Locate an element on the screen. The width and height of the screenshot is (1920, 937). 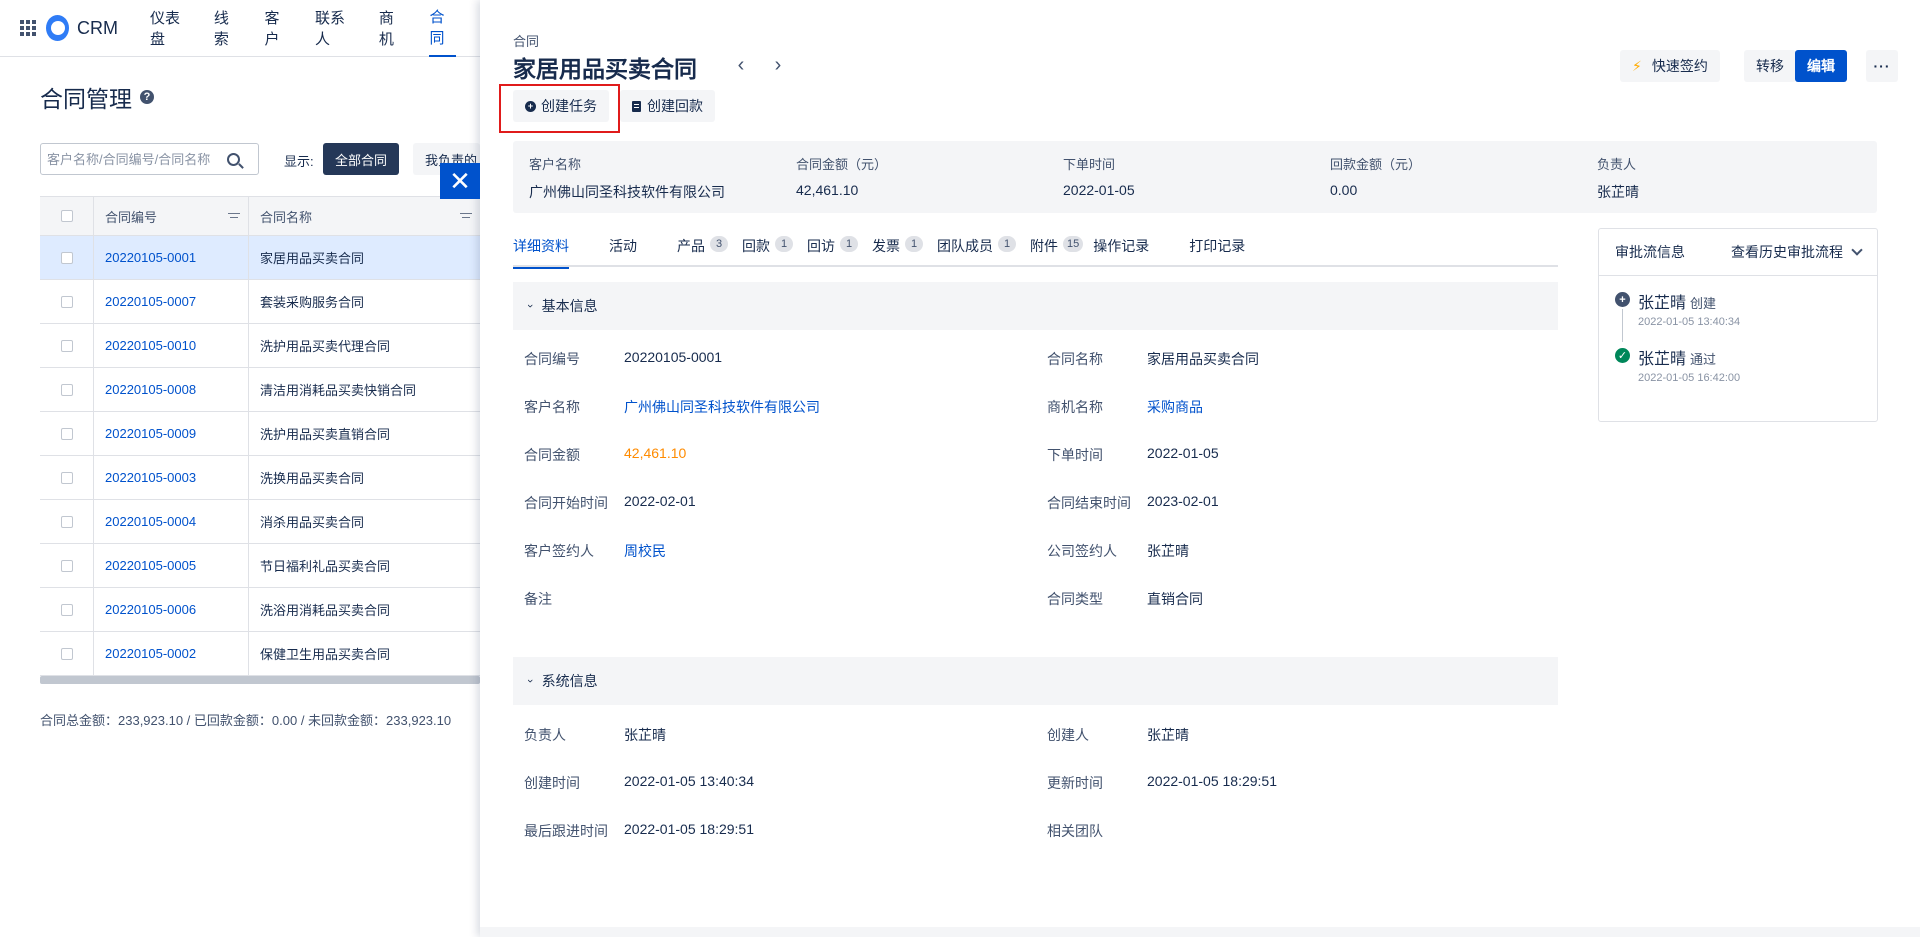
opportunity-link: 采购商品 is located at coordinates (1175, 407).